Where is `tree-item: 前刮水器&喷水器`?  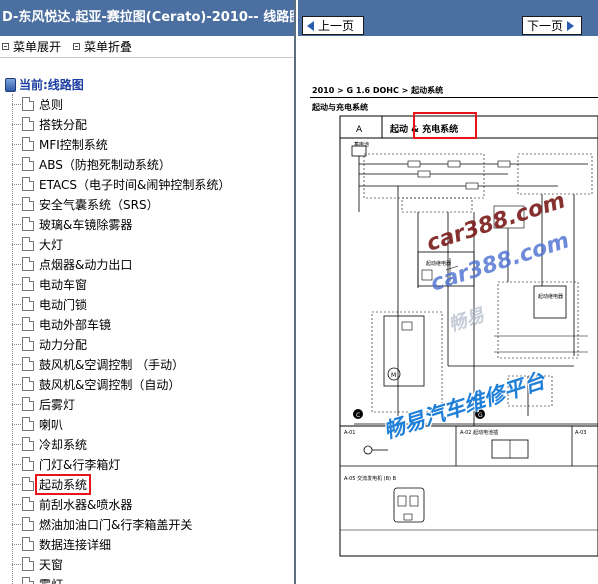
tree-item: 前刮水器&喷水器 is located at coordinates (153, 504).